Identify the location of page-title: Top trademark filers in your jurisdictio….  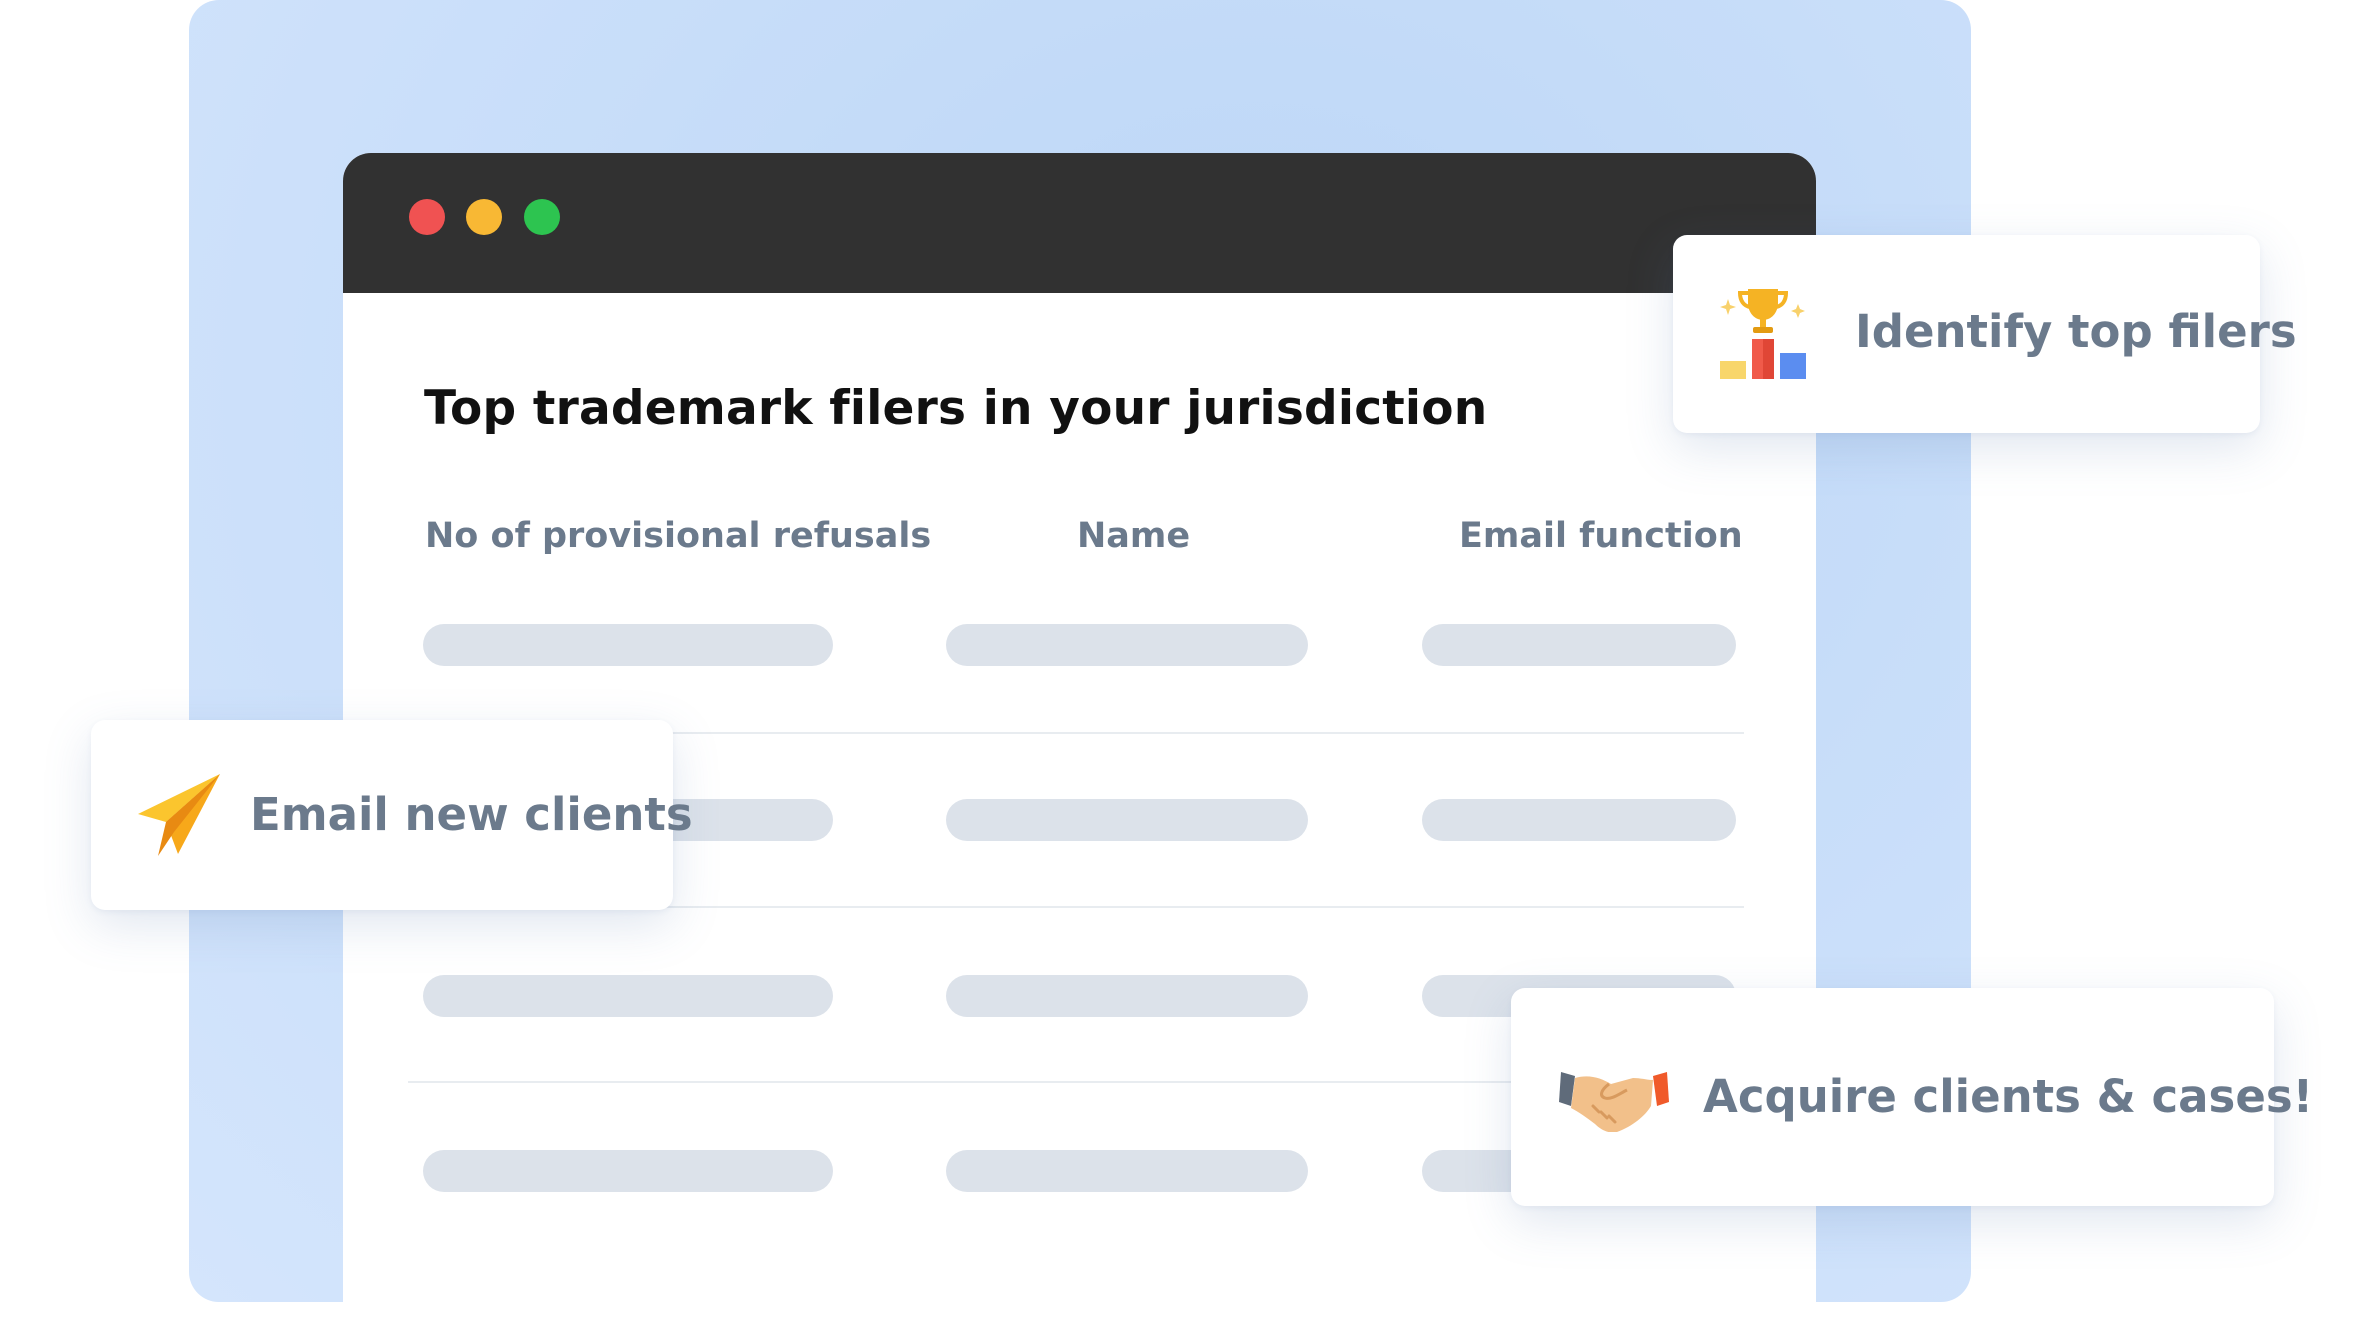
(956, 408).